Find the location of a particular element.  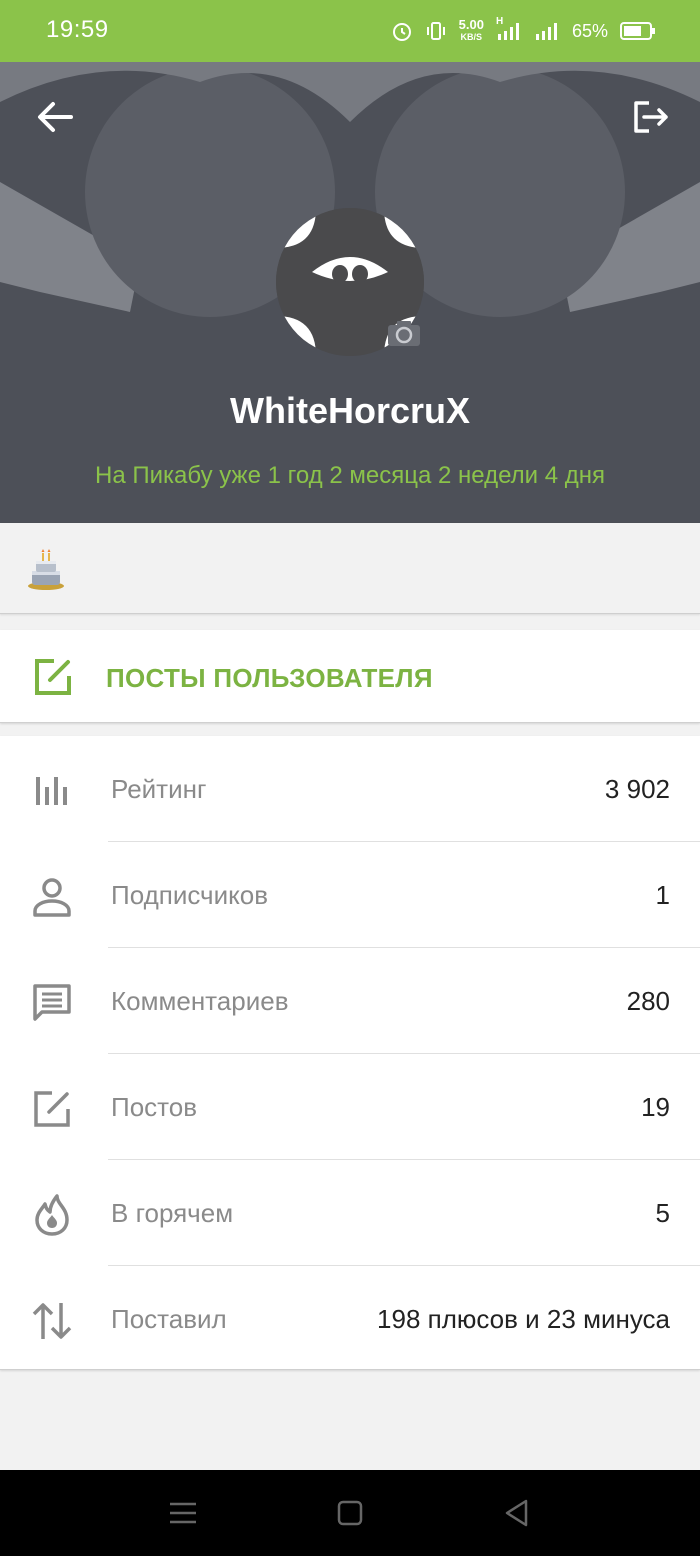

stat-value: 280 is located at coordinates (648, 1001).